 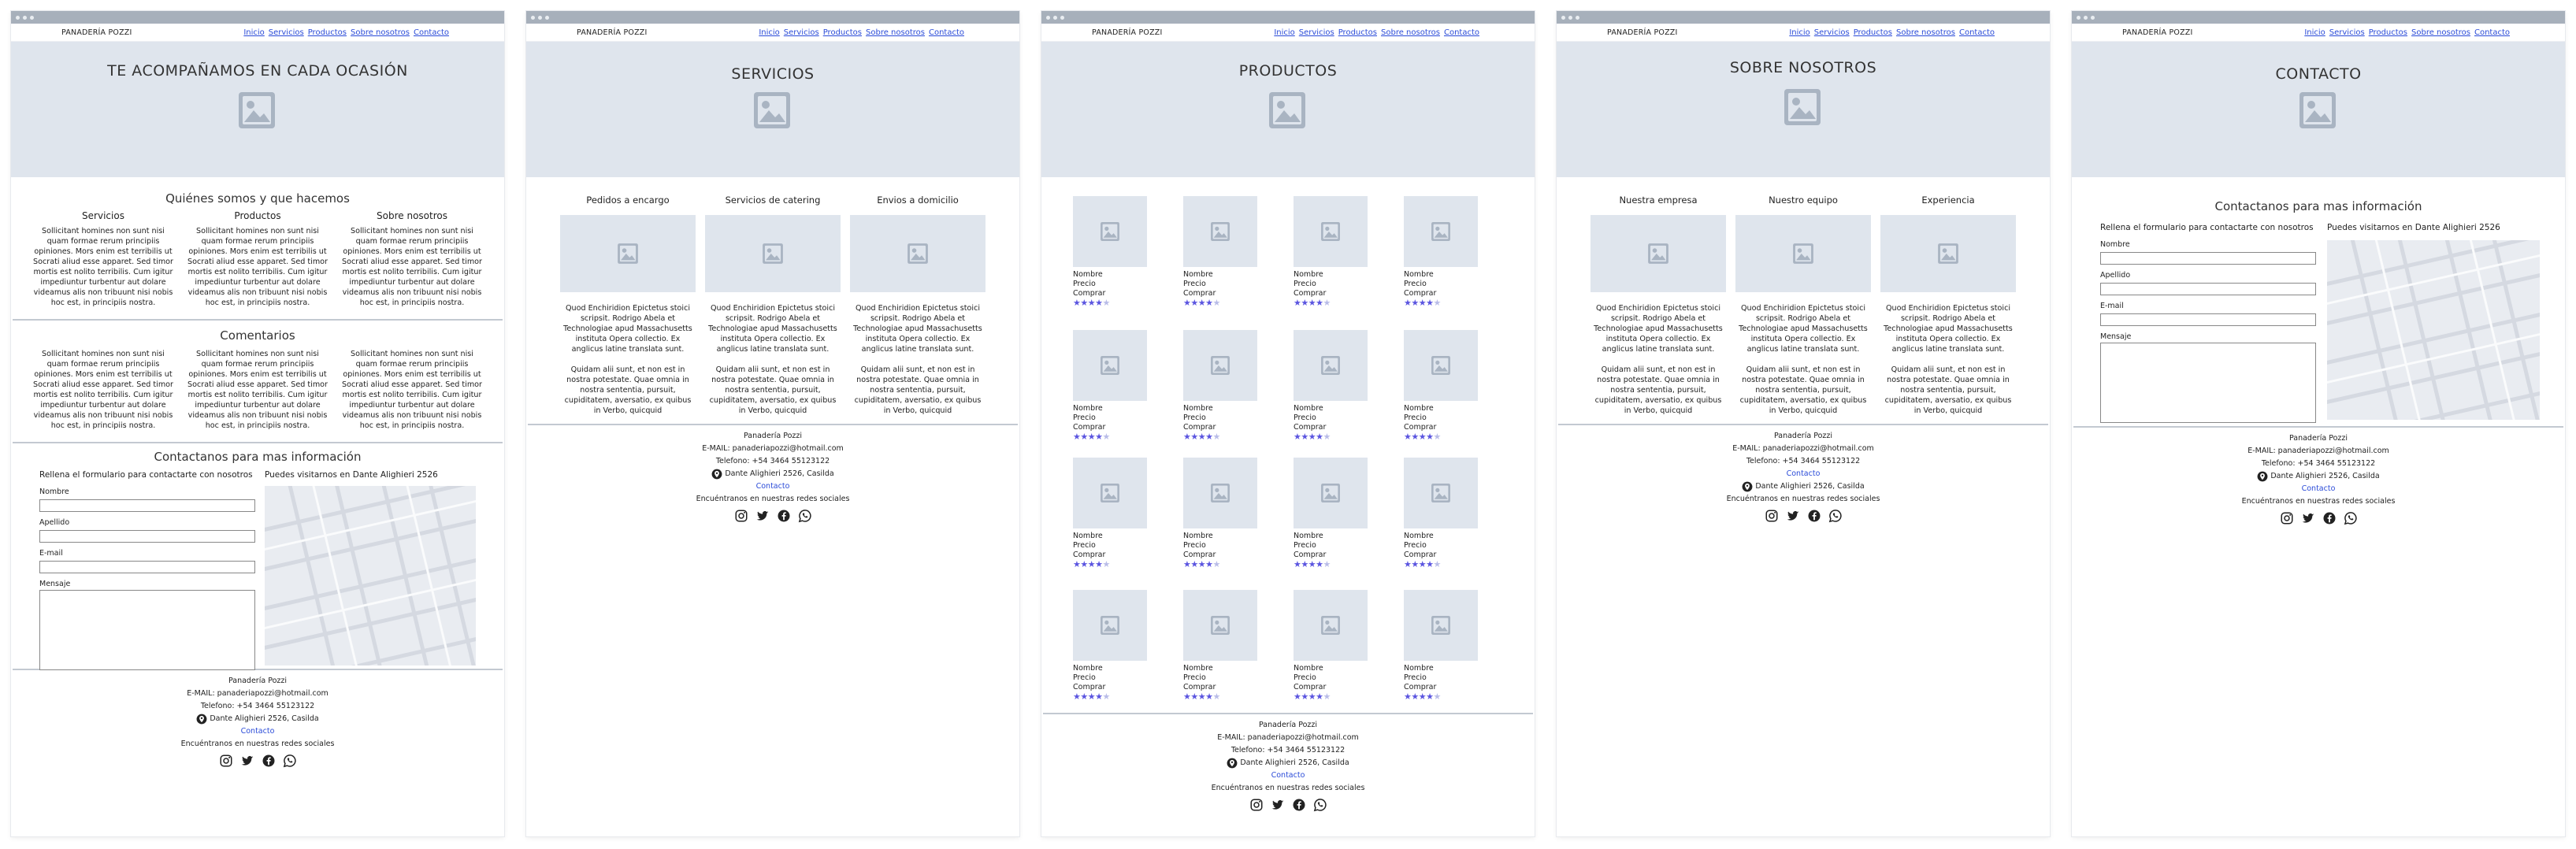 I want to click on hero-banner: CONTACTO, so click(x=2318, y=109).